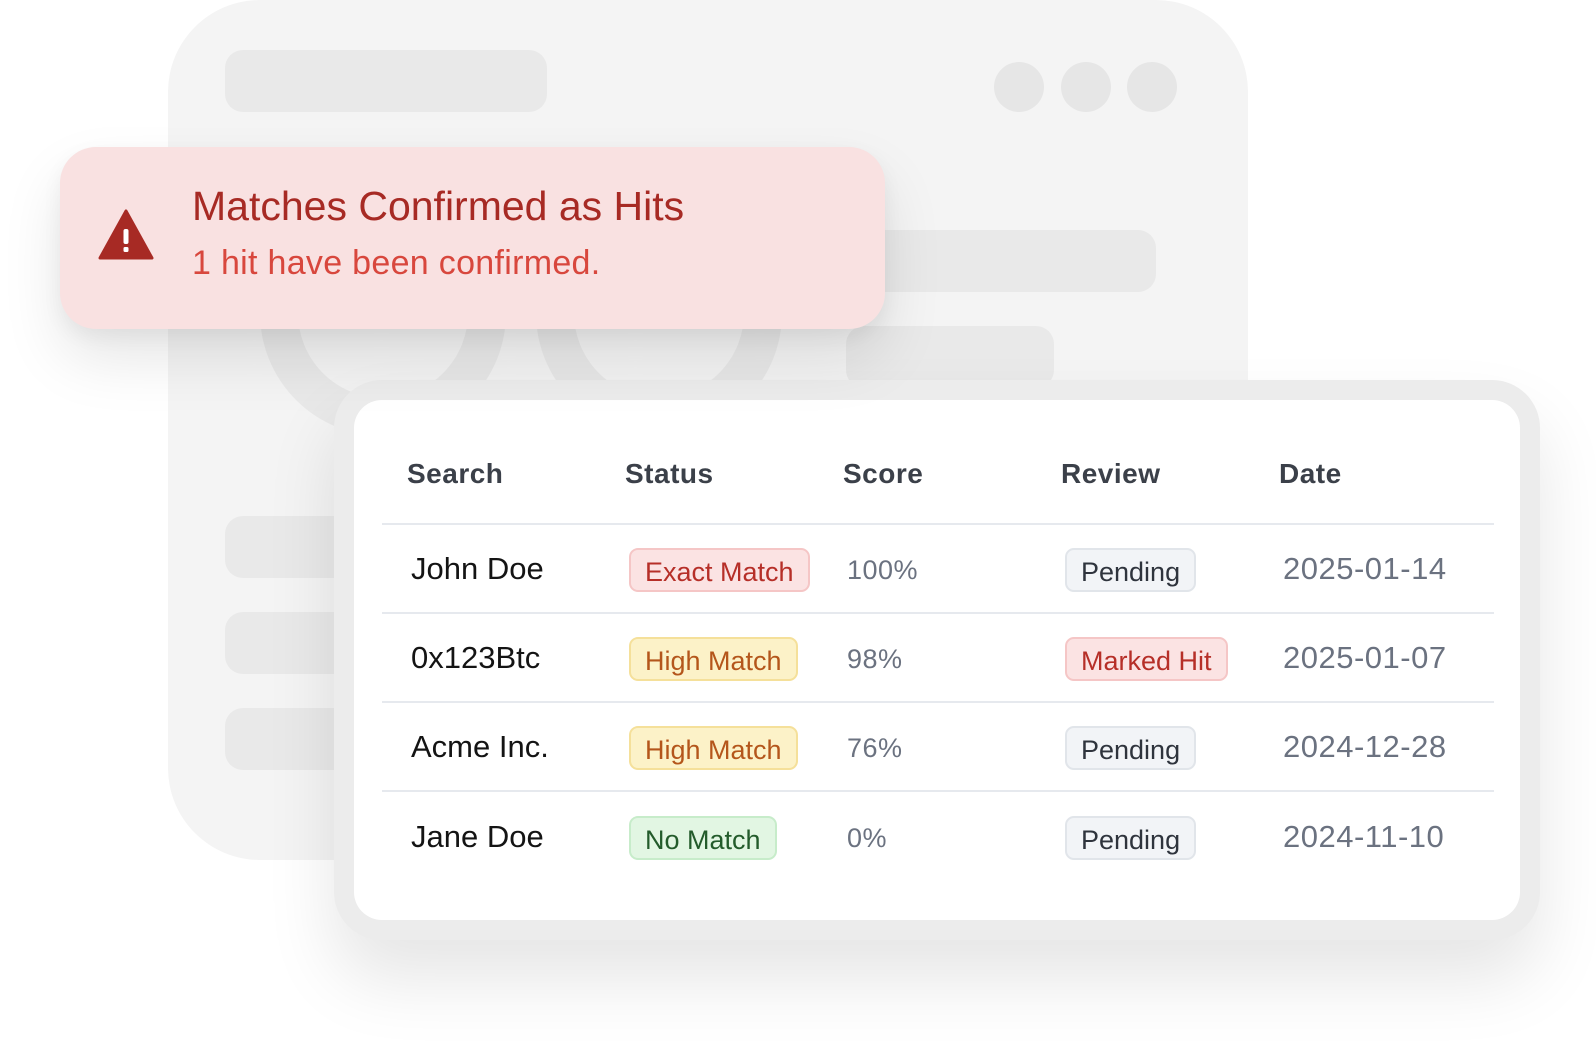  Describe the element at coordinates (477, 836) in the screenshot. I see `row-search-name: Jane Doe` at that location.